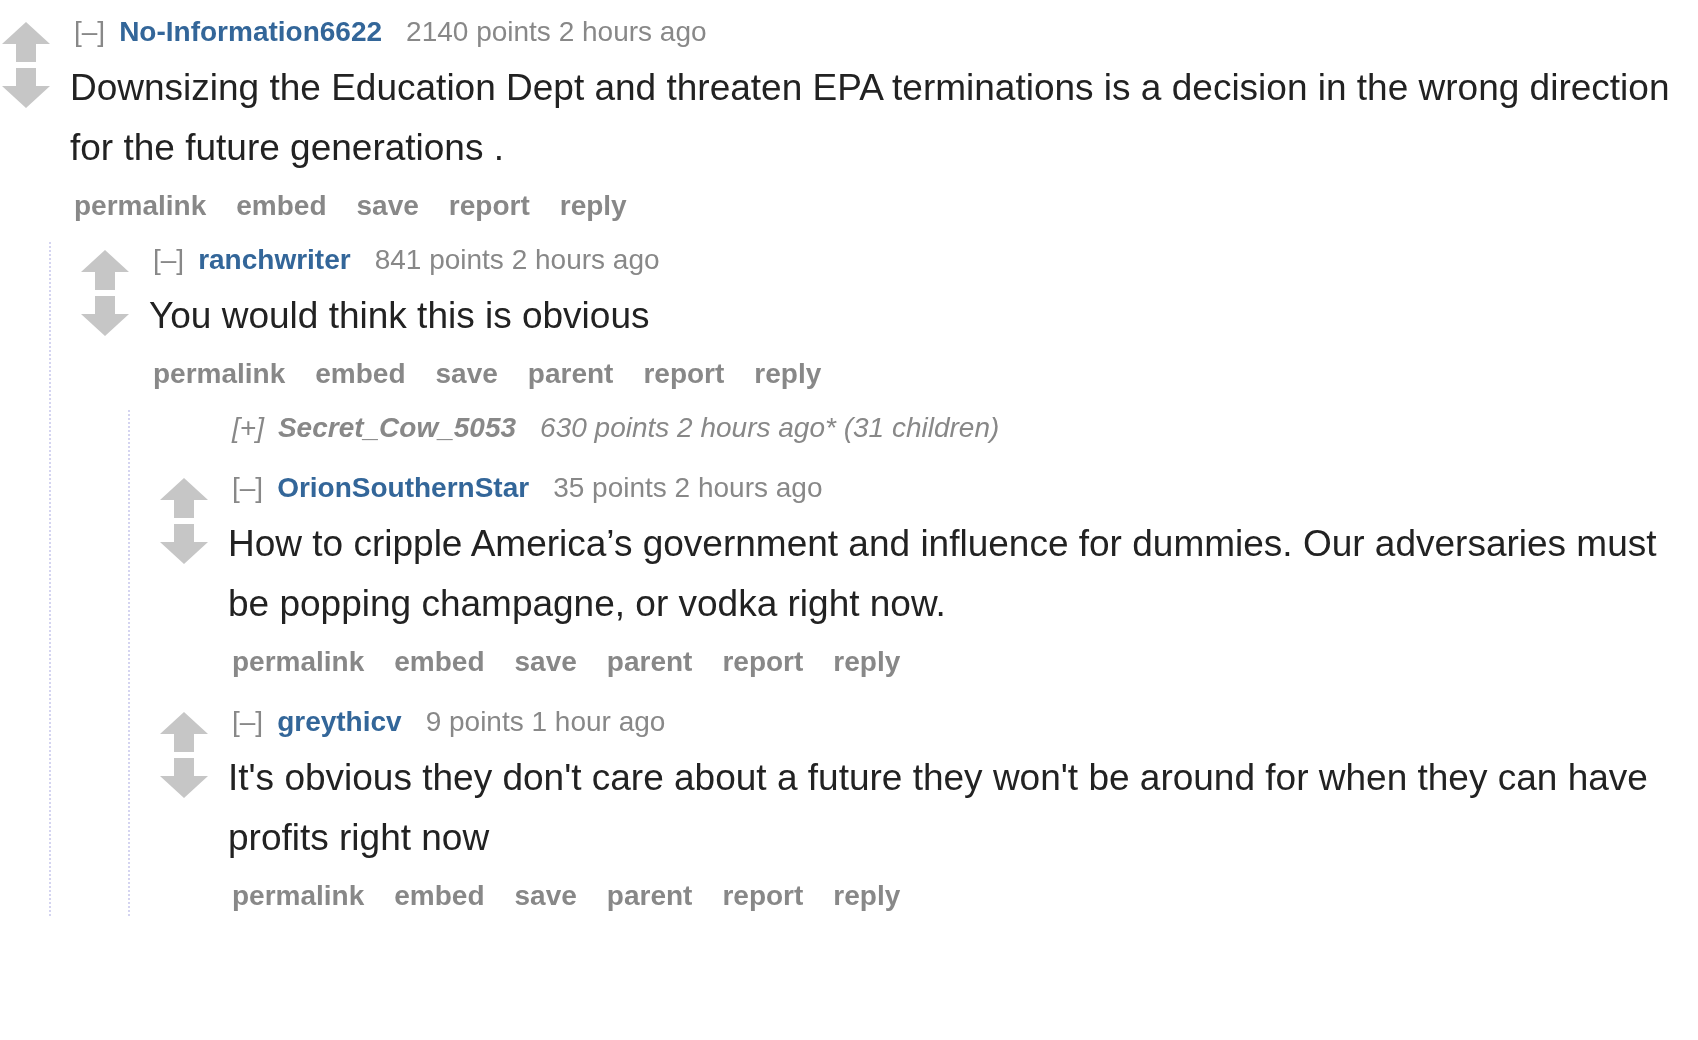 This screenshot has width=1698, height=1040. Describe the element at coordinates (397, 428) in the screenshot. I see `author-link: Secret_Cow_5053` at that location.